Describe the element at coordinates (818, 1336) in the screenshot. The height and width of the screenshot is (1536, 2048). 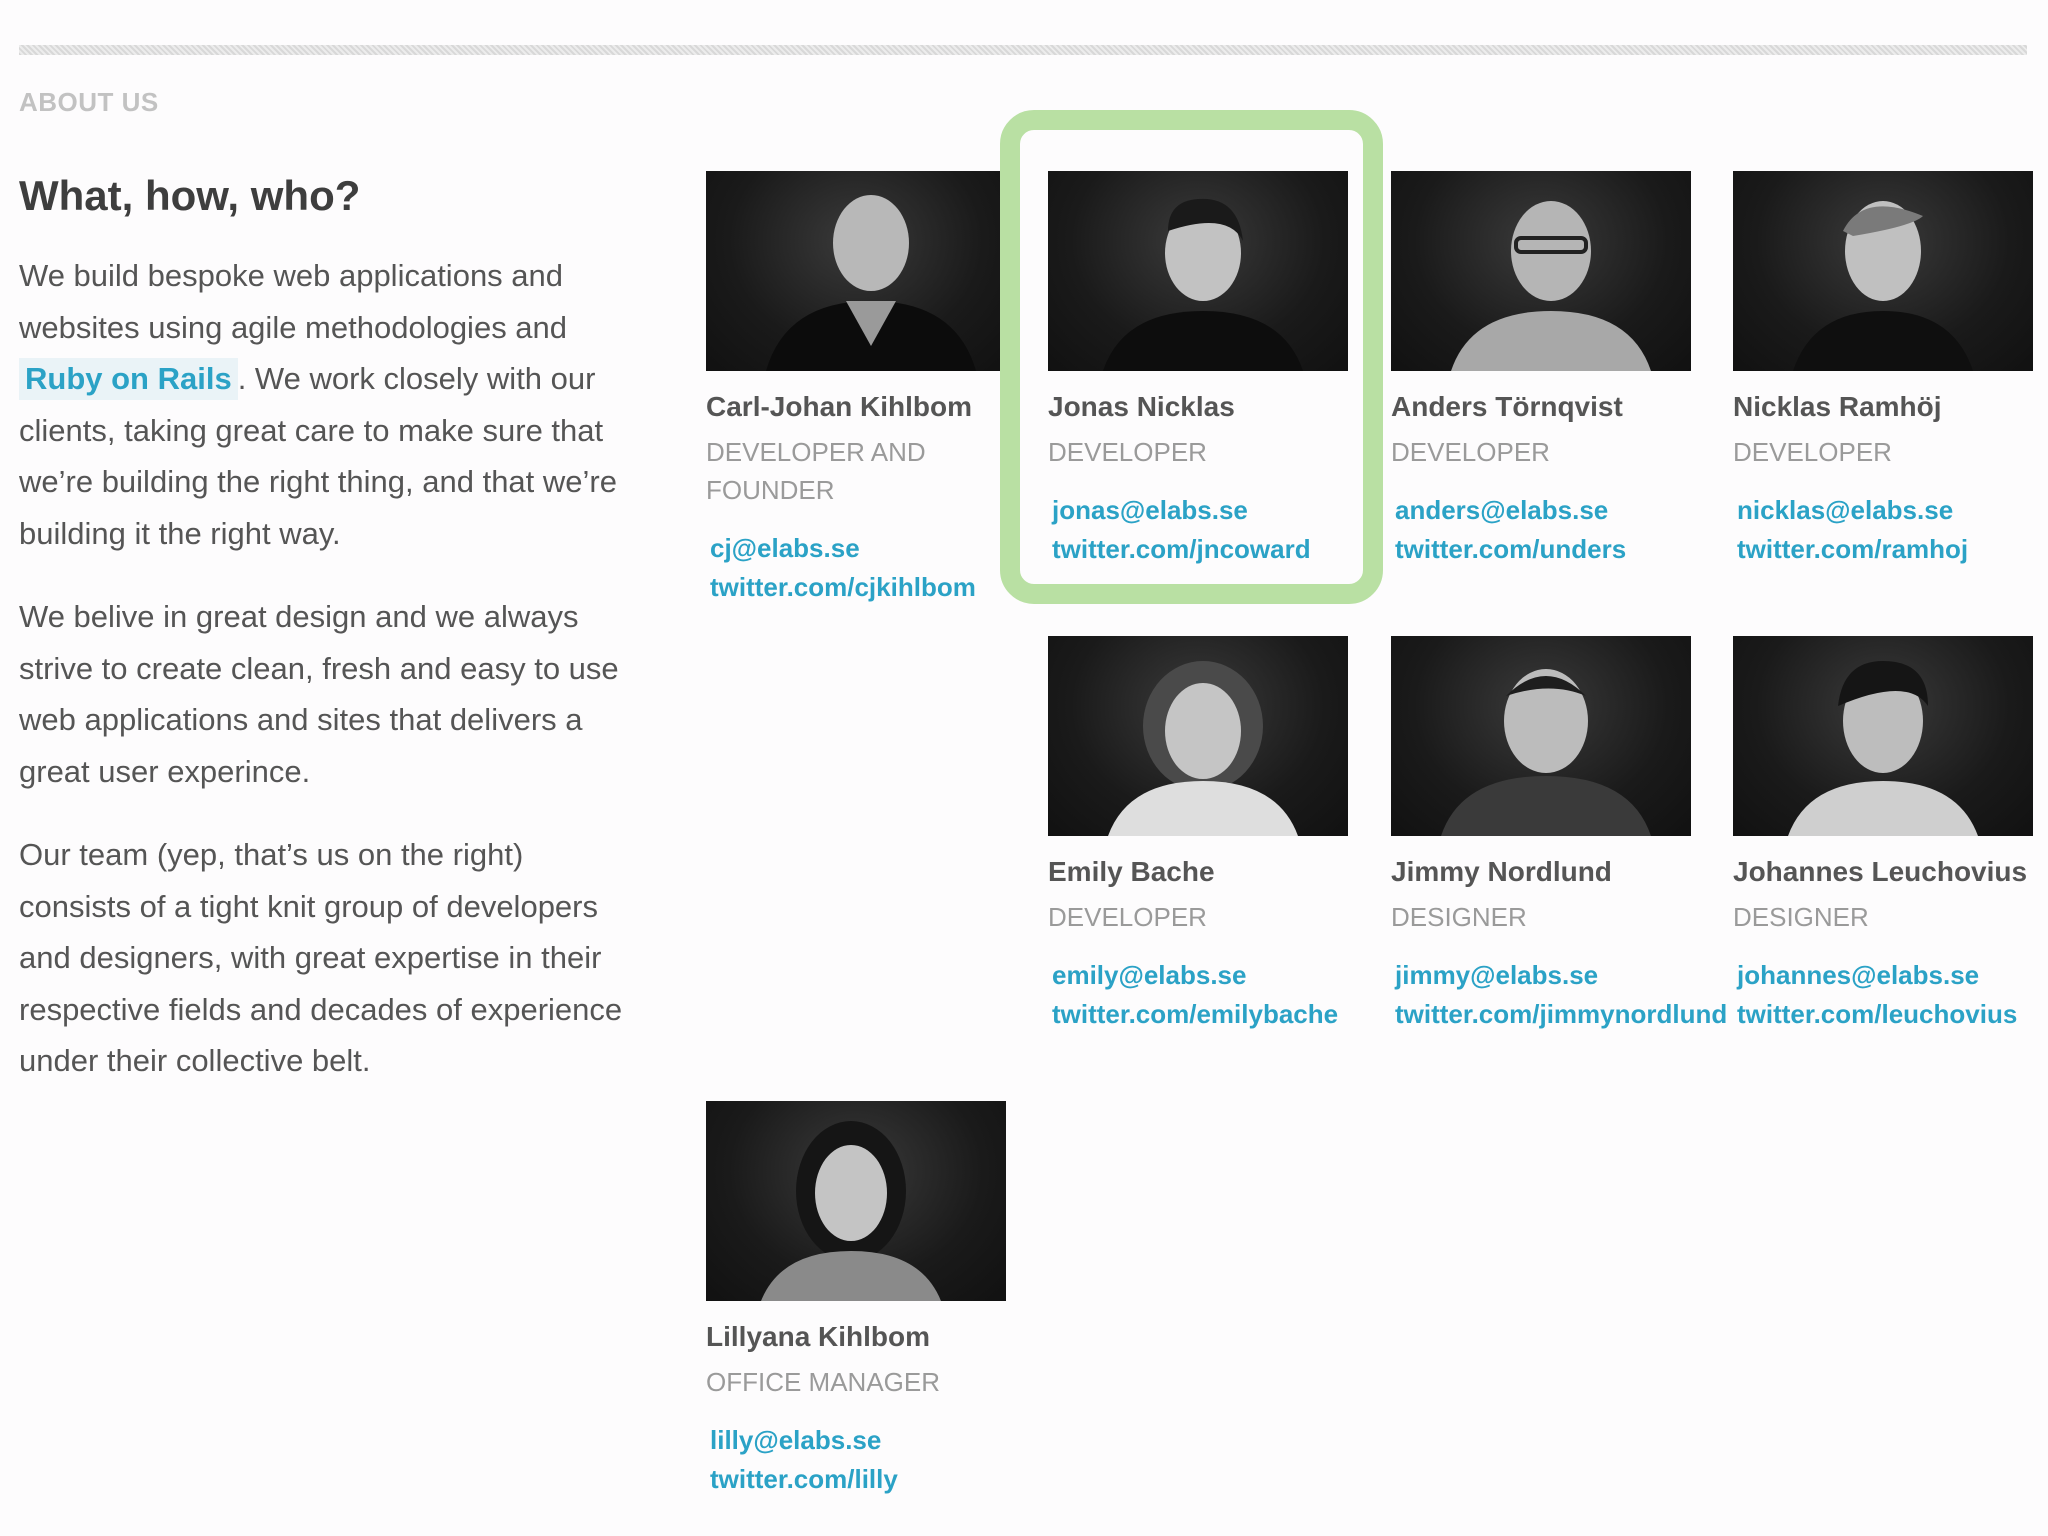
I see `member-name: Lillyana Kihlbom` at that location.